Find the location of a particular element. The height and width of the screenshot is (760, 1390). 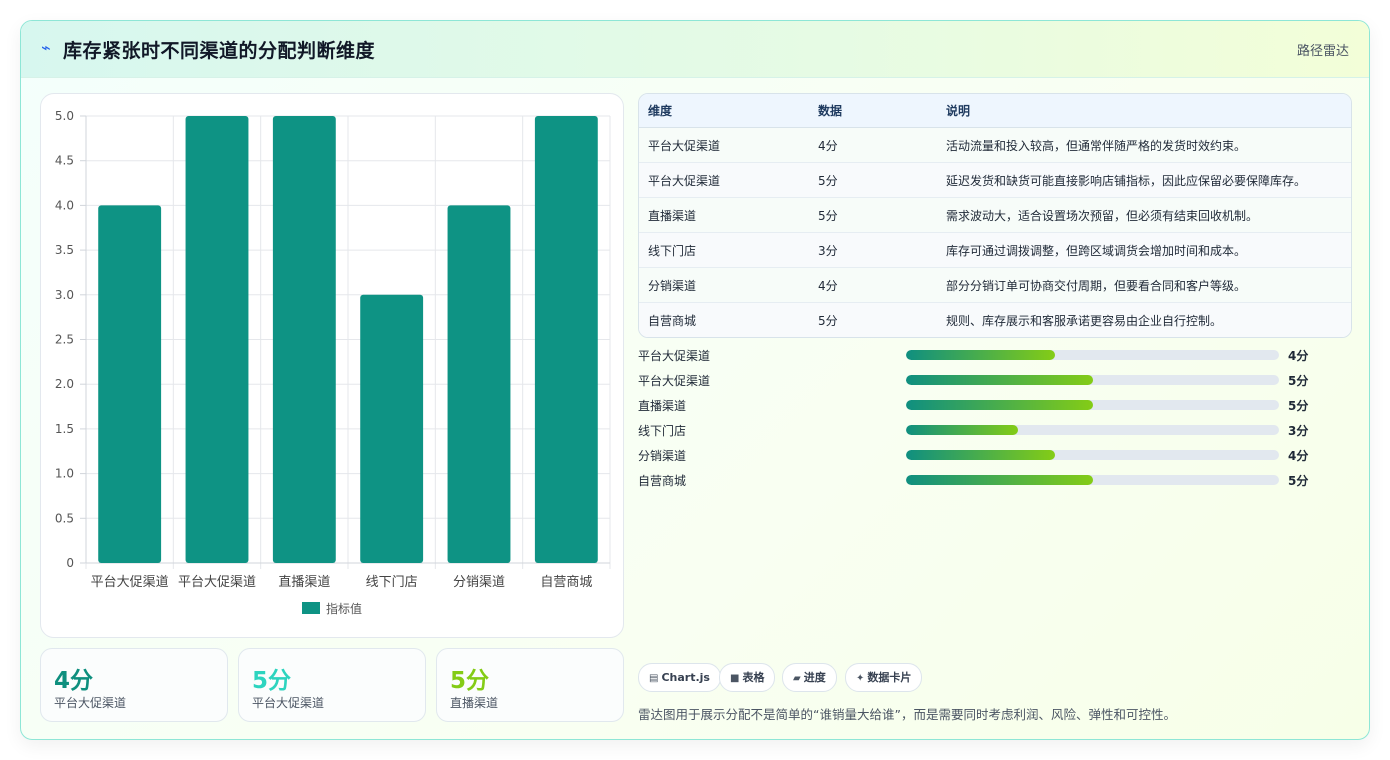

y-tick-label: 0 is located at coordinates (70, 563).